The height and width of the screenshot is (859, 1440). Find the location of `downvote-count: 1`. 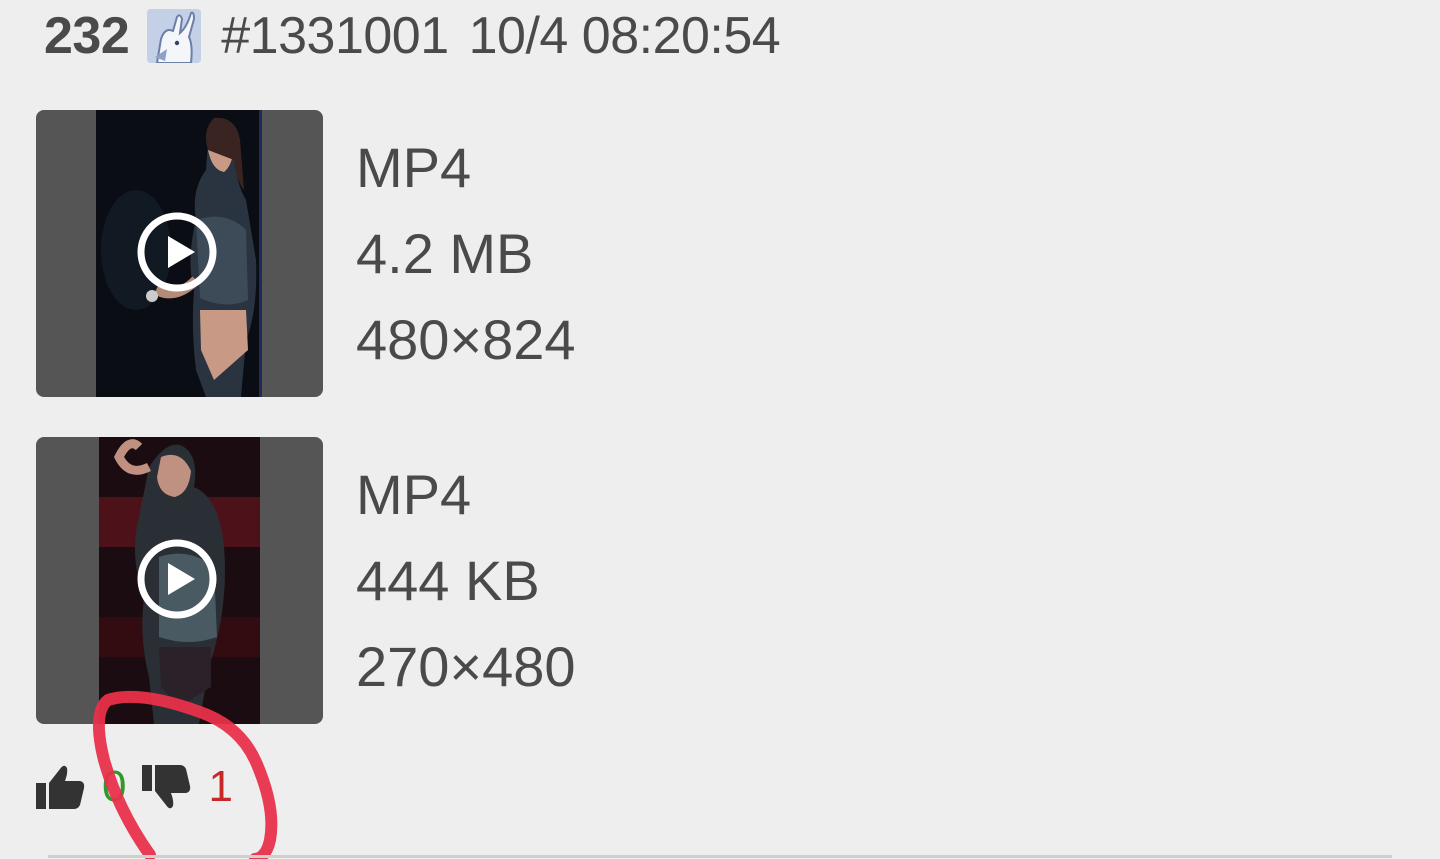

downvote-count: 1 is located at coordinates (220, 786).